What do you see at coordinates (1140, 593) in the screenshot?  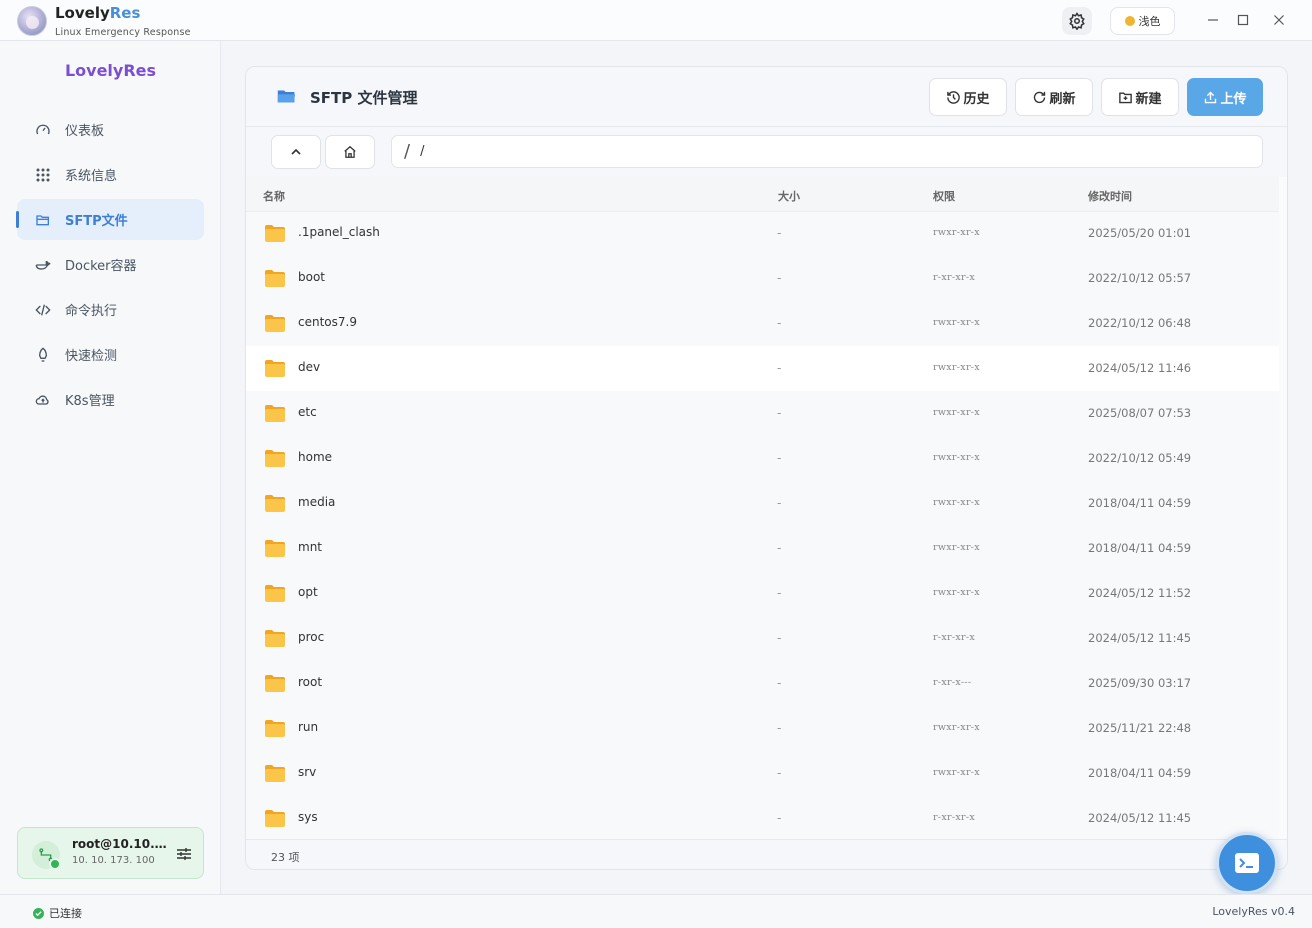 I see `file-modified-time: 2024/05/12 11:52` at bounding box center [1140, 593].